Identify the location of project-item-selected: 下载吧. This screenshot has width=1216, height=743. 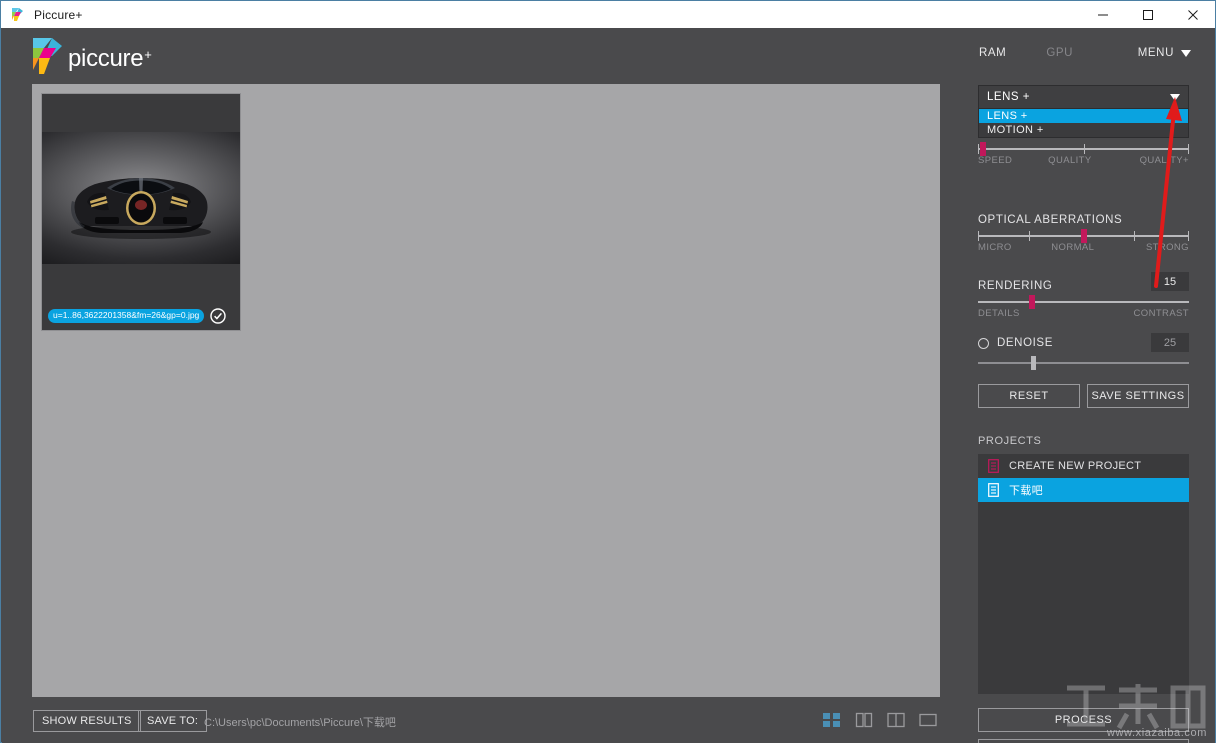
(1083, 490).